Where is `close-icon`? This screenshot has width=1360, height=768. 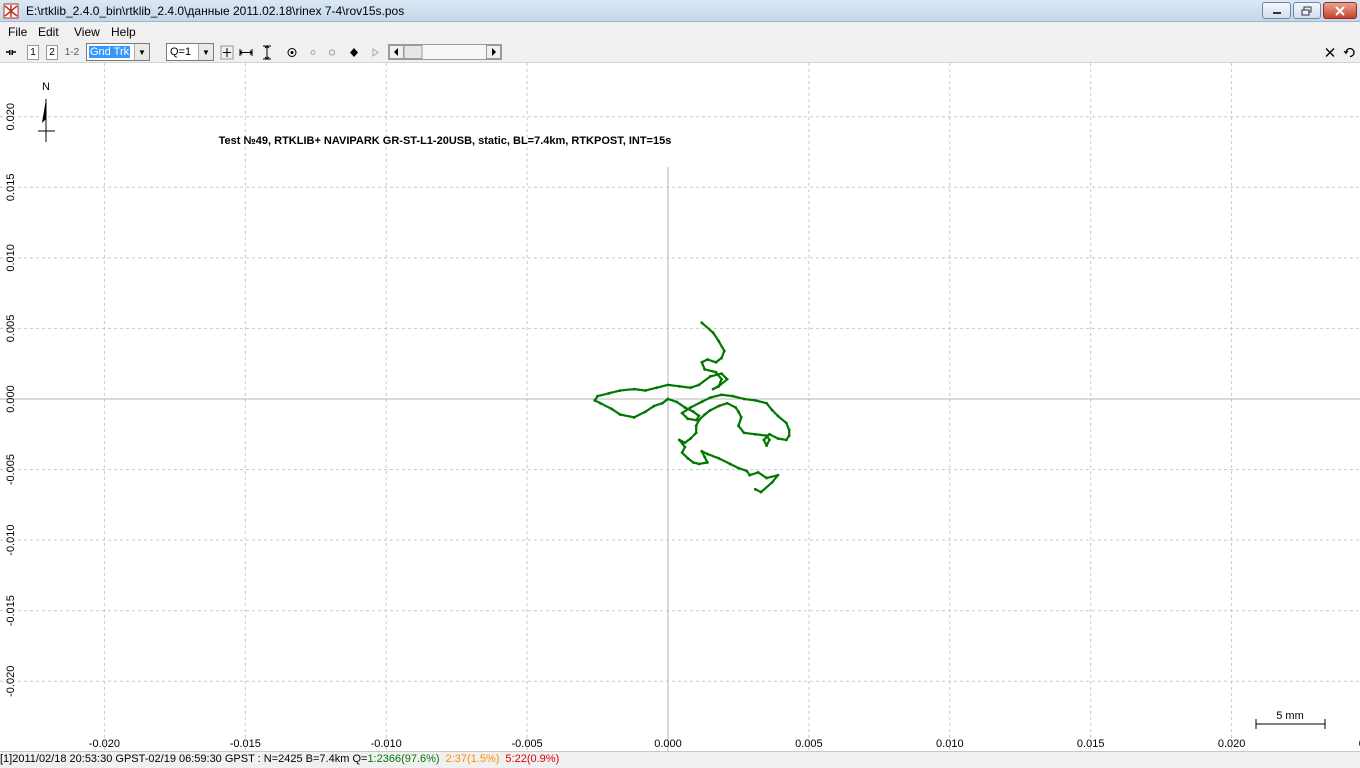 close-icon is located at coordinates (1330, 52).